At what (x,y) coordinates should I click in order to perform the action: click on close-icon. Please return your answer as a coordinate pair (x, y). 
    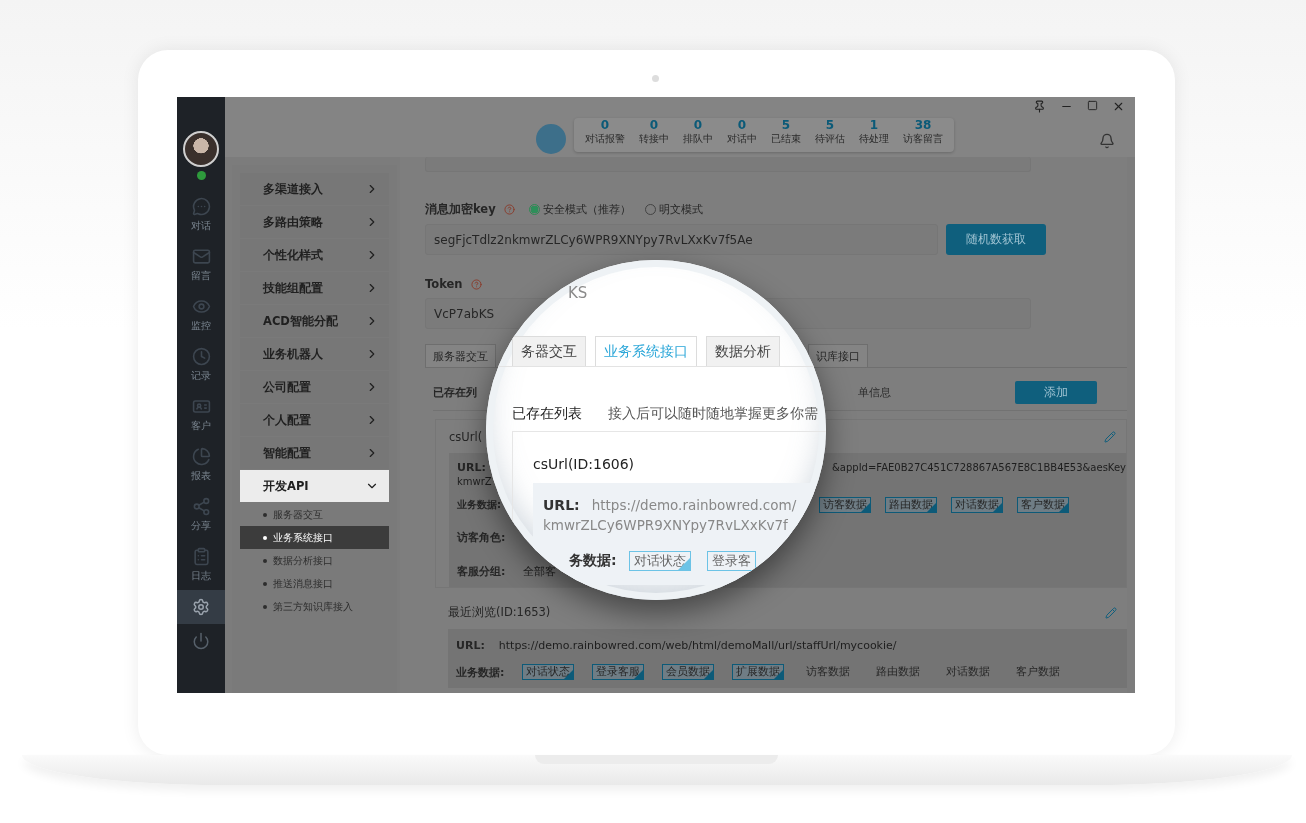
    Looking at the image, I should click on (1118, 106).